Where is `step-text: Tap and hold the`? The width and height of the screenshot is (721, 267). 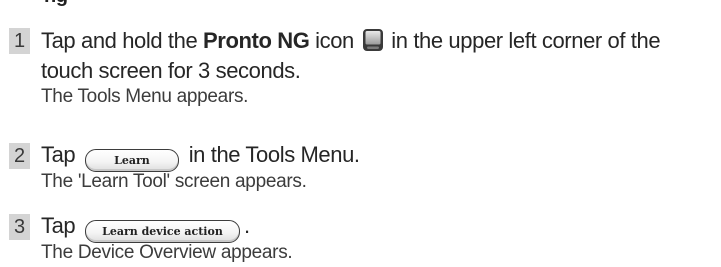 step-text: Tap and hold the is located at coordinates (122, 40).